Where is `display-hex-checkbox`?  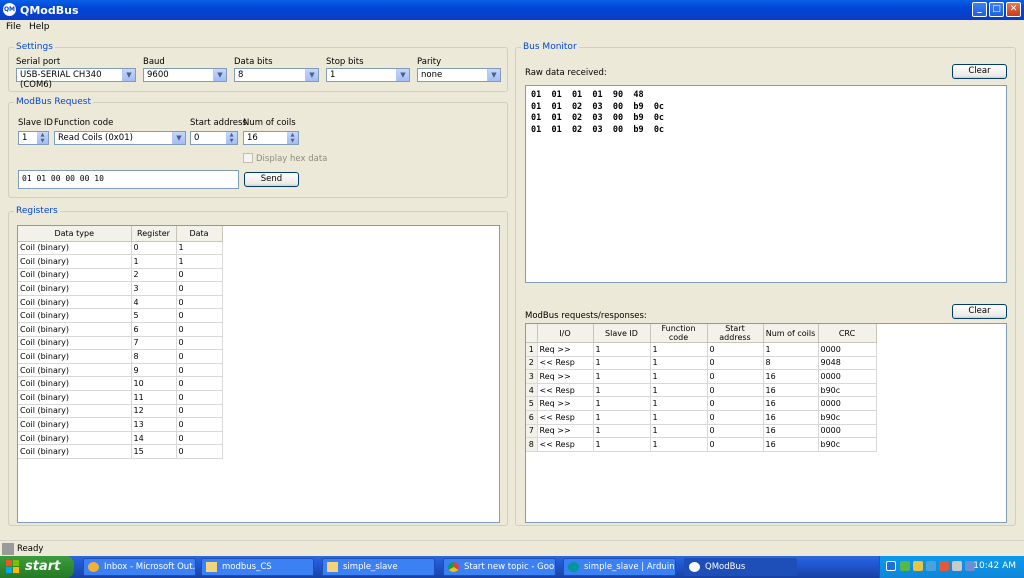 display-hex-checkbox is located at coordinates (248, 158).